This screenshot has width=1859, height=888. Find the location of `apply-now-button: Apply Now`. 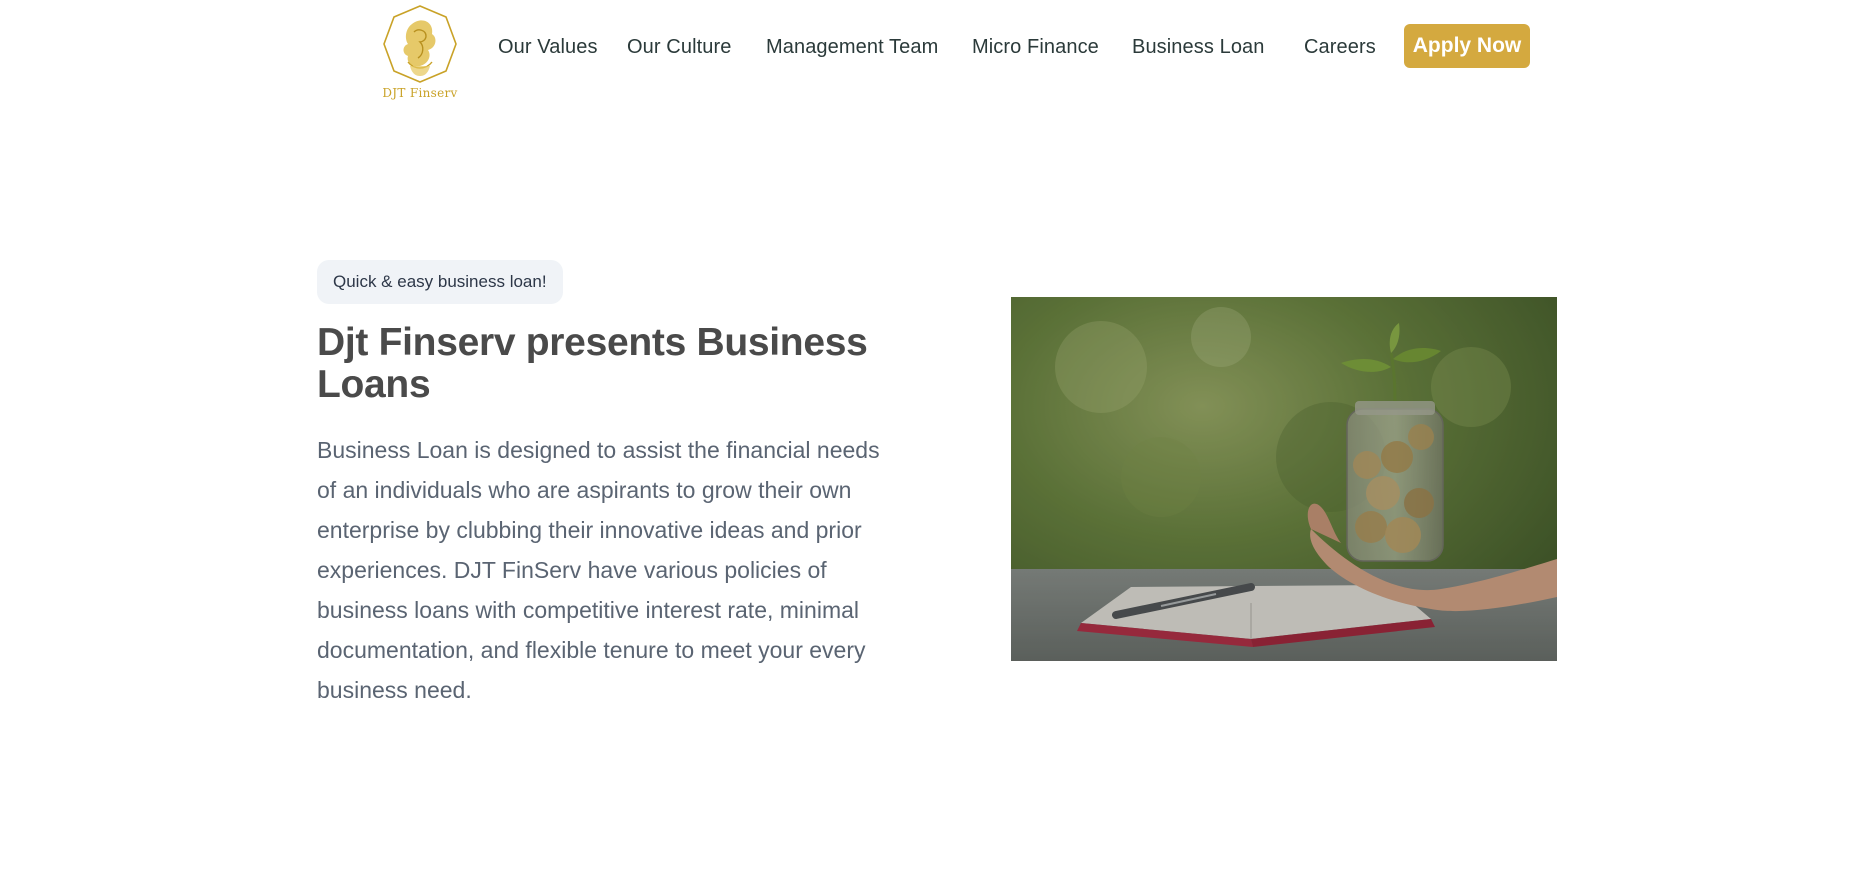

apply-now-button: Apply Now is located at coordinates (1467, 46).